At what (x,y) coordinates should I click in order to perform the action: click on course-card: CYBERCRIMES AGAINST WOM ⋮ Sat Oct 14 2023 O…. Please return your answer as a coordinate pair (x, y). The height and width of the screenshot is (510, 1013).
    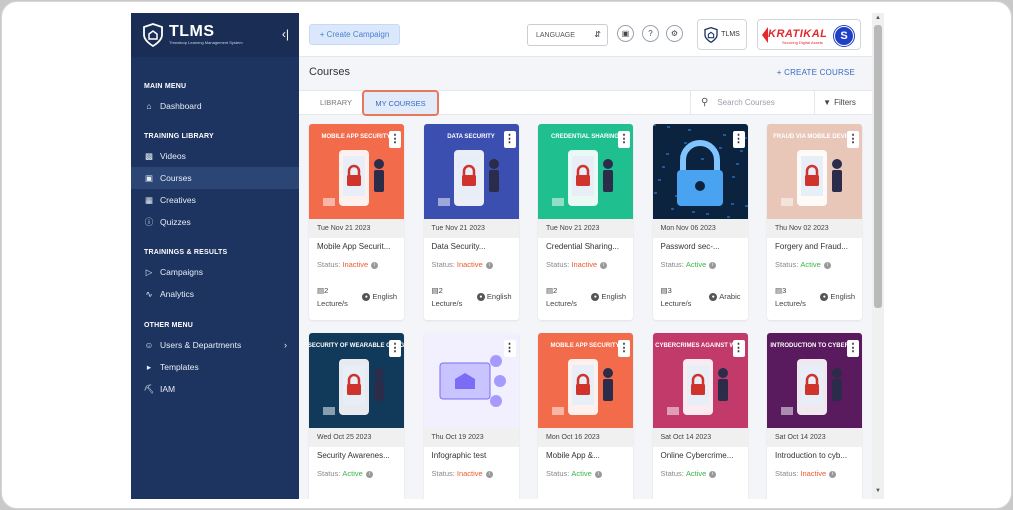
    Looking at the image, I should click on (700, 416).